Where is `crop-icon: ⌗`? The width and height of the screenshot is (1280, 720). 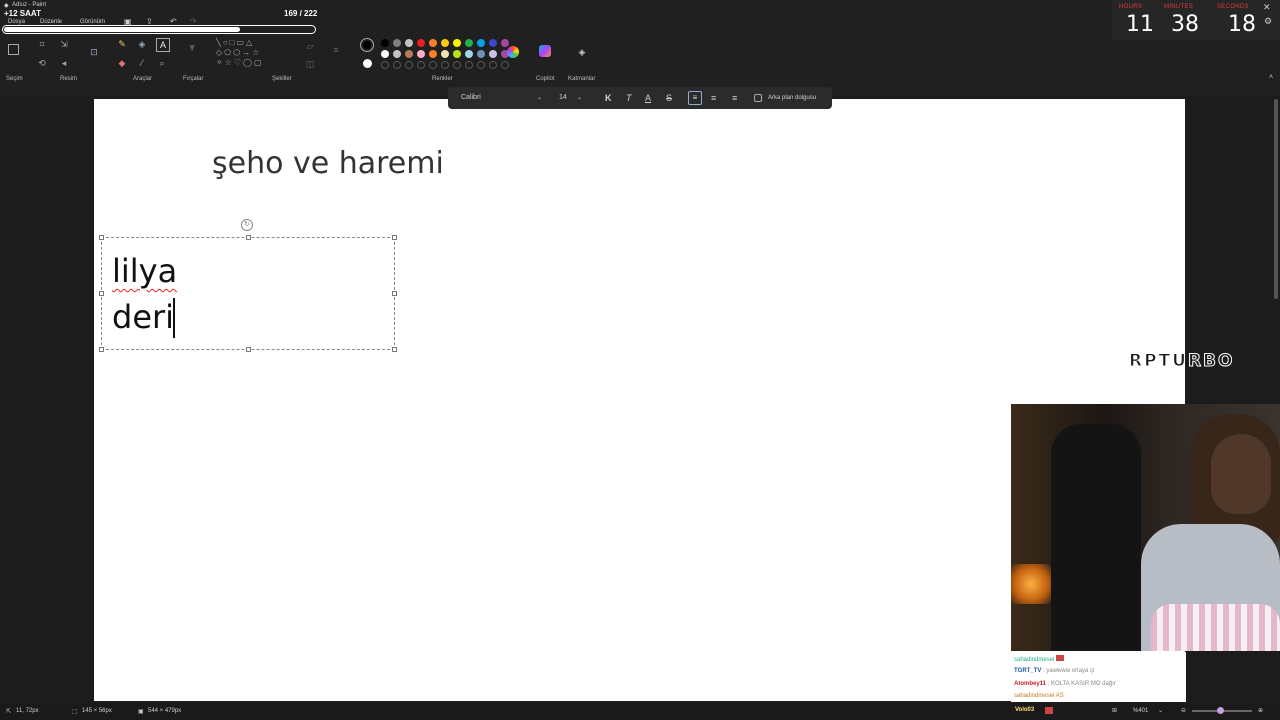
crop-icon: ⌗ is located at coordinates (42, 44).